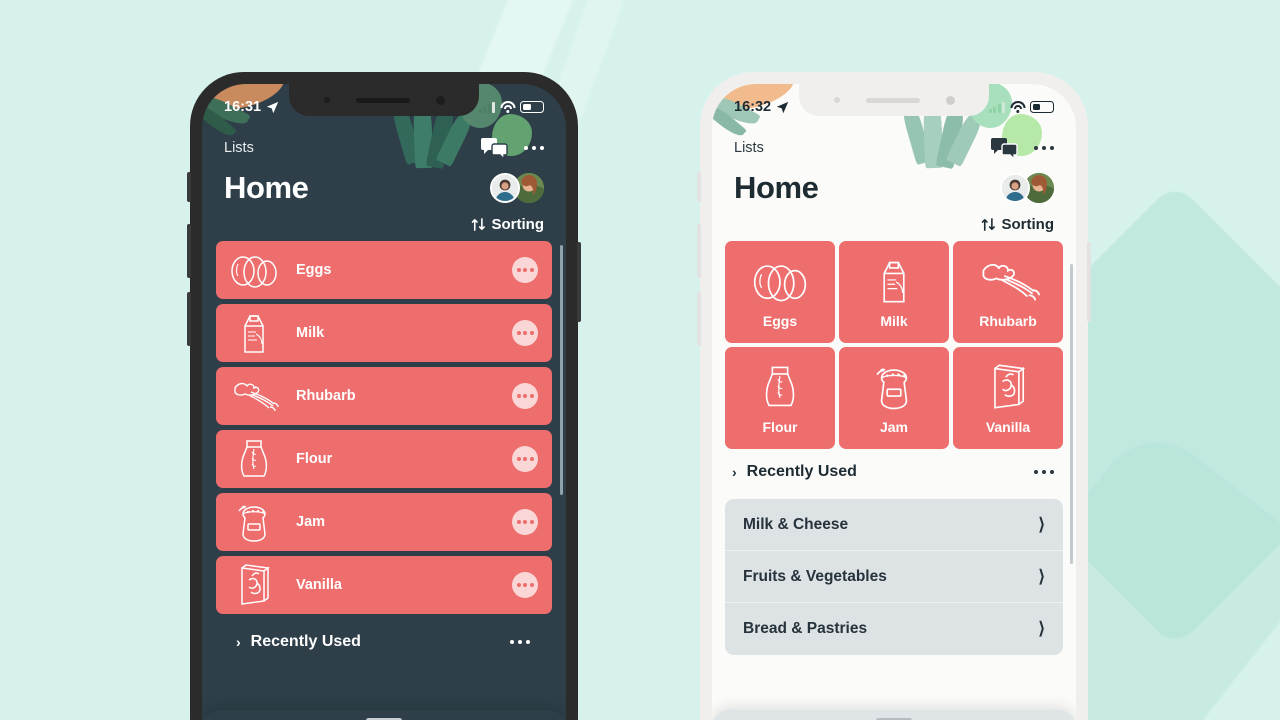  Describe the element at coordinates (780, 321) in the screenshot. I see `grid-item-label: Eggs` at that location.